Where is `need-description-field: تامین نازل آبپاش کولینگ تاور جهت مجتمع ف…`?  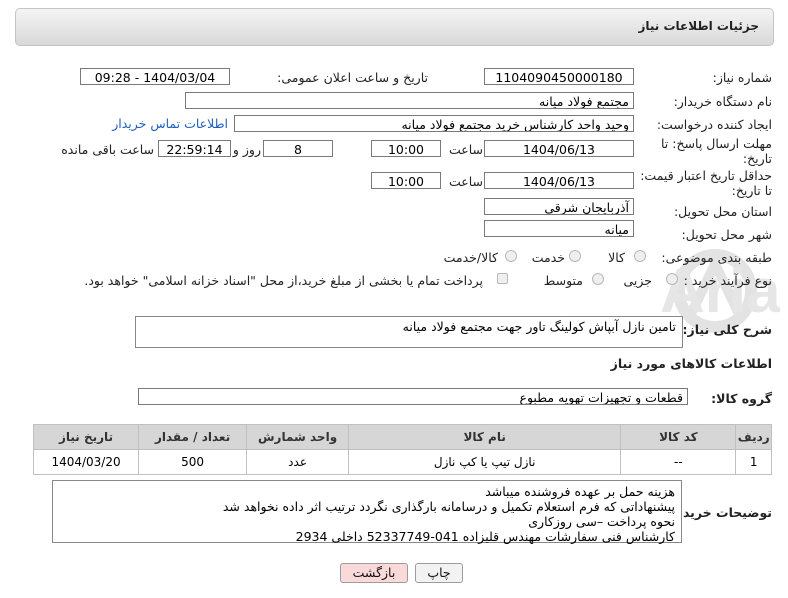
need-description-field: تامین نازل آبپاش کولینگ تاور جهت مجتمع ف… is located at coordinates (409, 332).